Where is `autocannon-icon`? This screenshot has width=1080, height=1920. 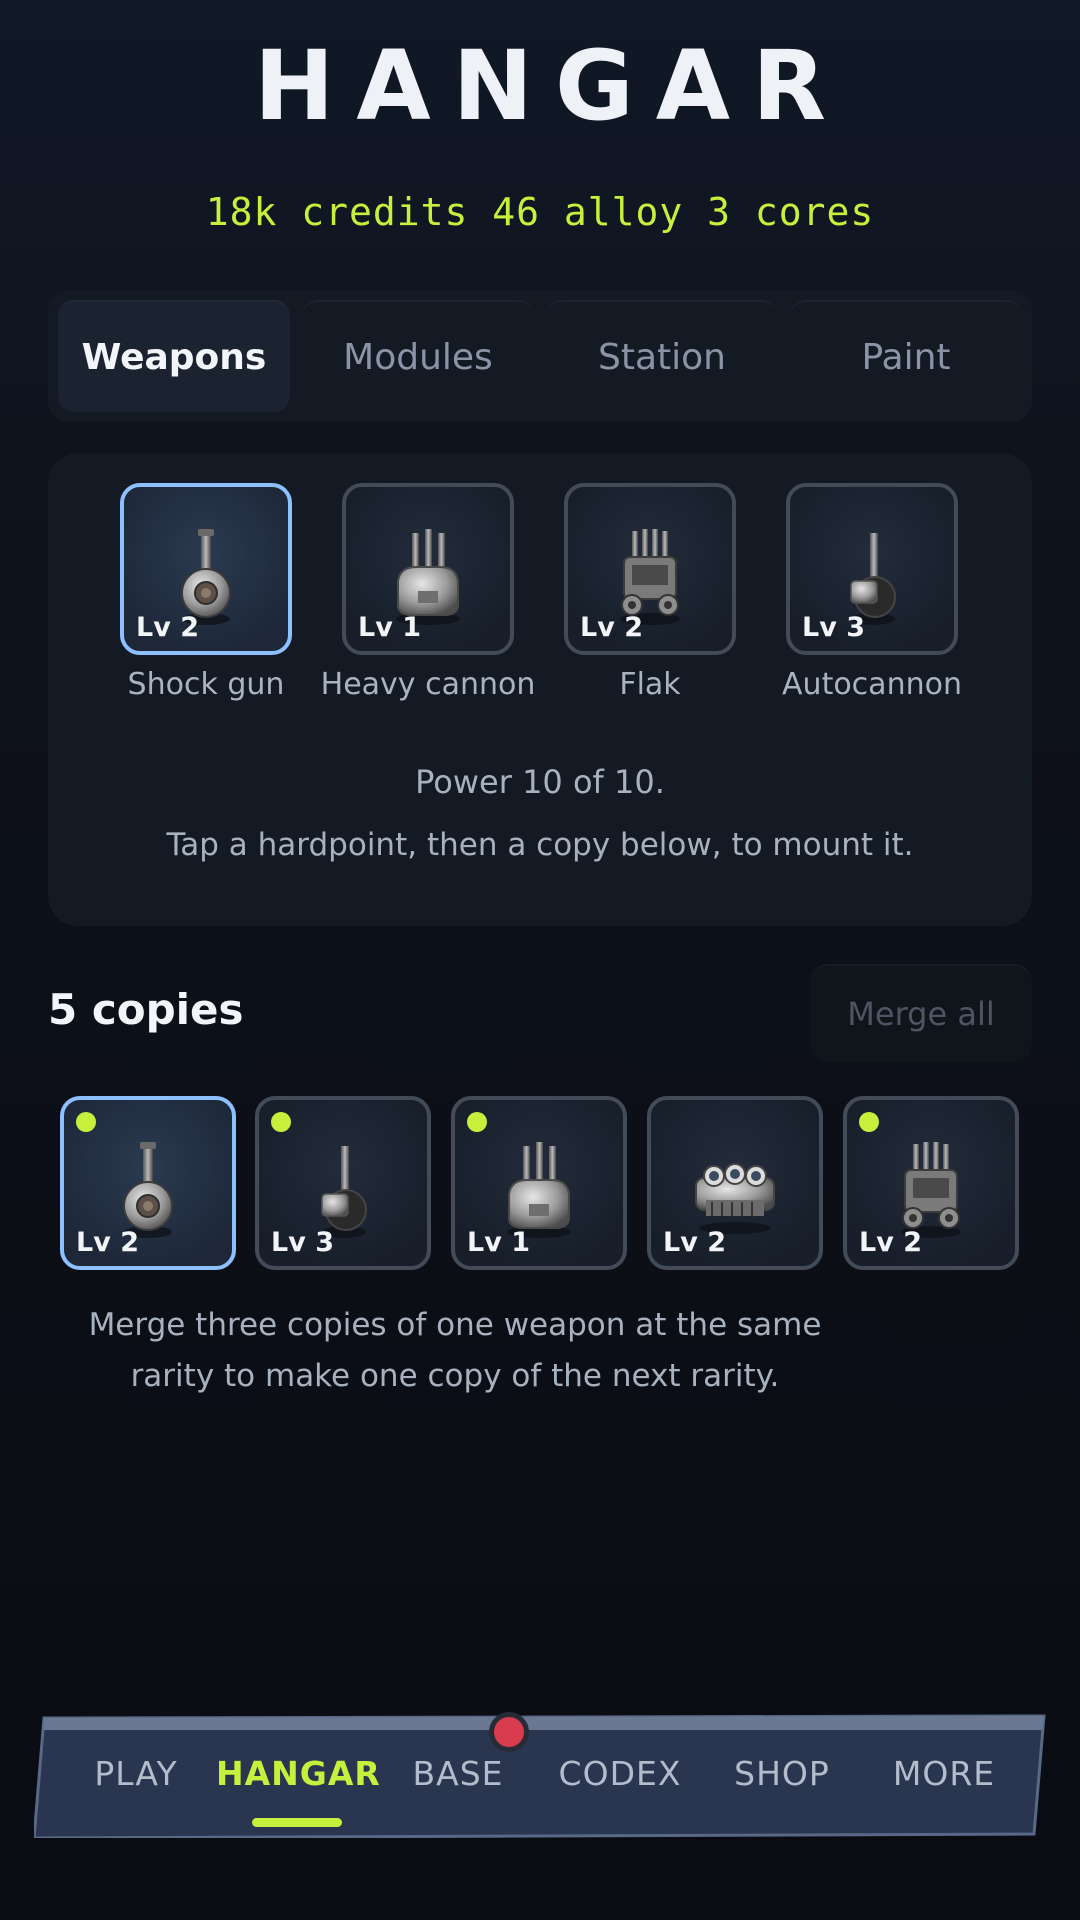
autocannon-icon is located at coordinates (344, 1192).